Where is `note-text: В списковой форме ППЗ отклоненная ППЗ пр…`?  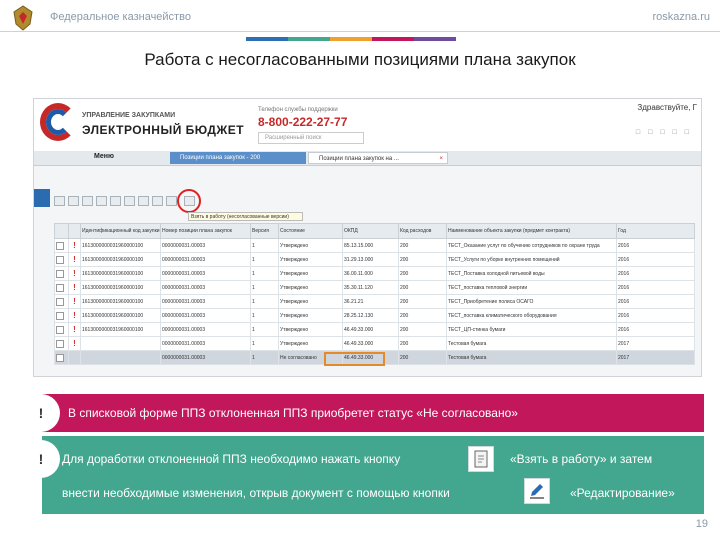
note-text: В списковой форме ППЗ отклоненная ППЗ пр… is located at coordinates (293, 413).